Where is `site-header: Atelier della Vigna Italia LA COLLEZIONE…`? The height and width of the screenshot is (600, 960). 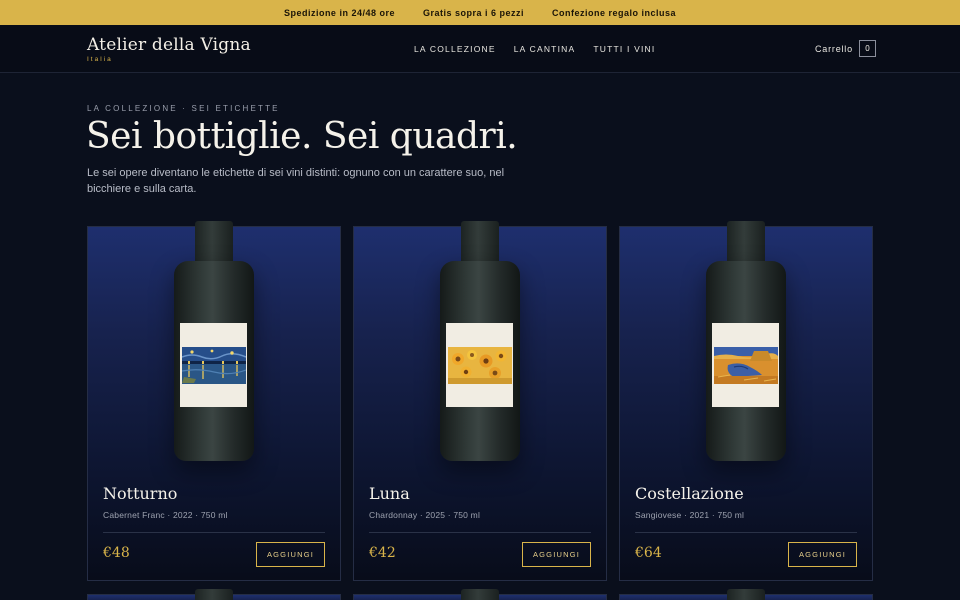
site-header: Atelier della Vigna Italia LA COLLEZIONE… is located at coordinates (480, 49).